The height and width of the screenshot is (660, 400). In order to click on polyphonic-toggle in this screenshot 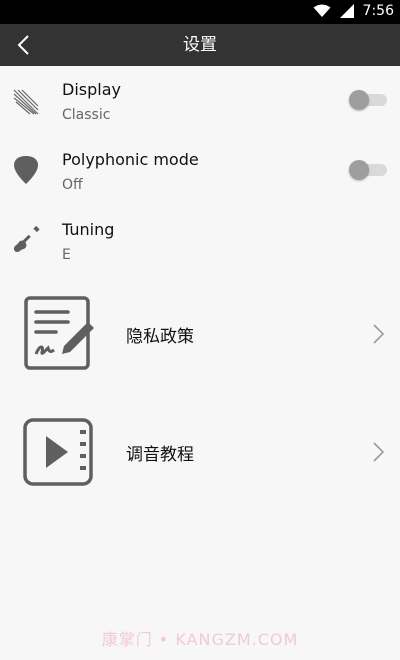, I will do `click(369, 170)`.